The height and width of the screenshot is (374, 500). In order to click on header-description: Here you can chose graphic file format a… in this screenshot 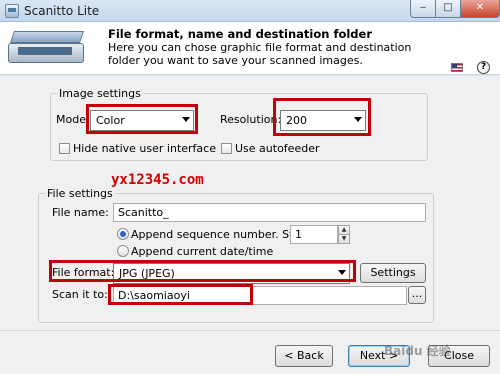, I will do `click(260, 54)`.